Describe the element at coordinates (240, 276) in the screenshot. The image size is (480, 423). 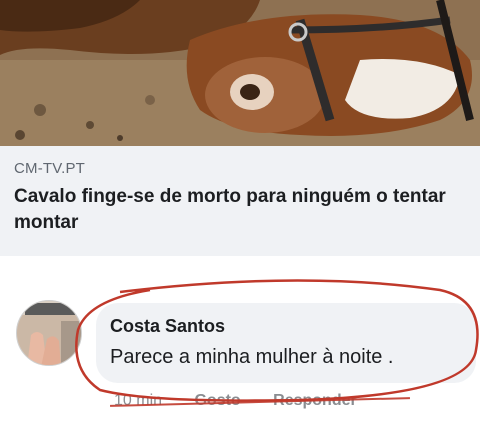
I see `divider` at that location.